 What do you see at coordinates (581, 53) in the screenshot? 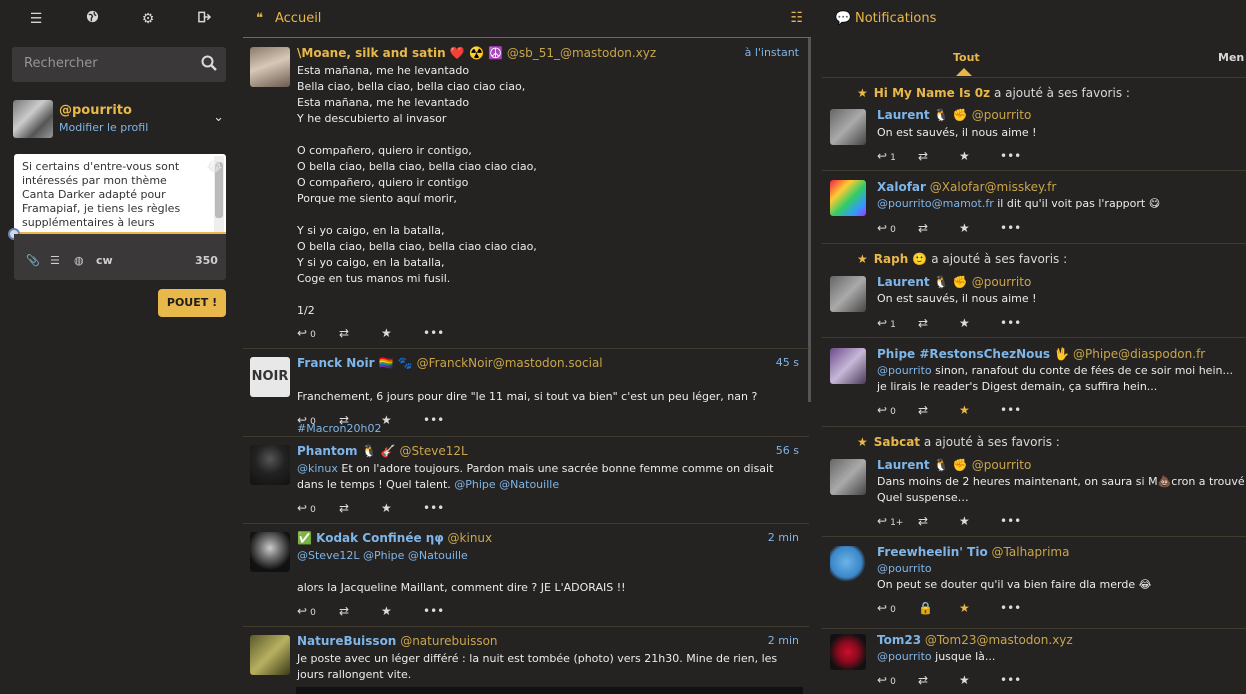
I see `account-handle: @sb_51_@mastodon.xyz` at bounding box center [581, 53].